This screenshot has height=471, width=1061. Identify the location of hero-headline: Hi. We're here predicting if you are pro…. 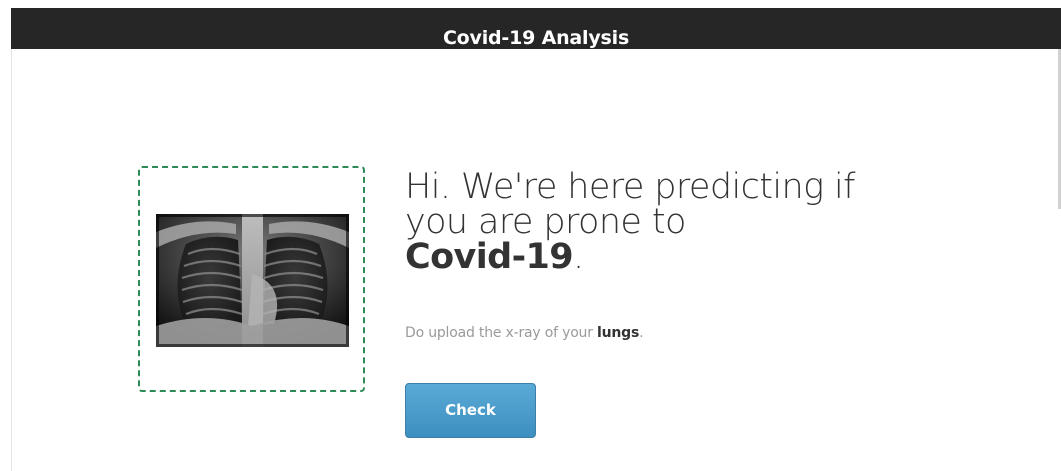
(665, 222).